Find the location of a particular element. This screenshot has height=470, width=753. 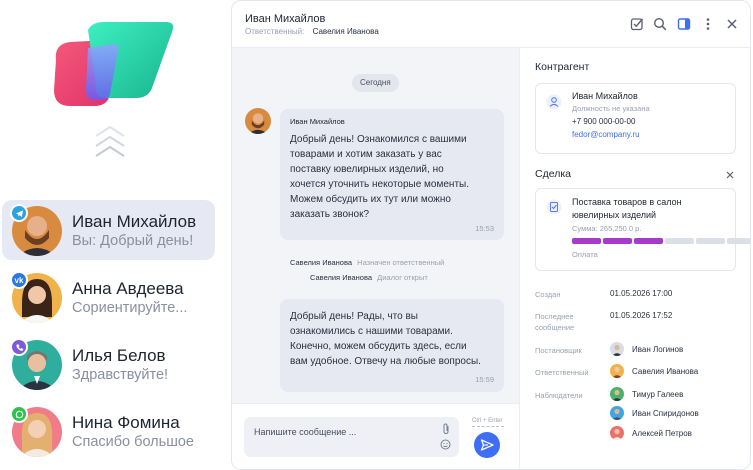

send-icon is located at coordinates (487, 445).